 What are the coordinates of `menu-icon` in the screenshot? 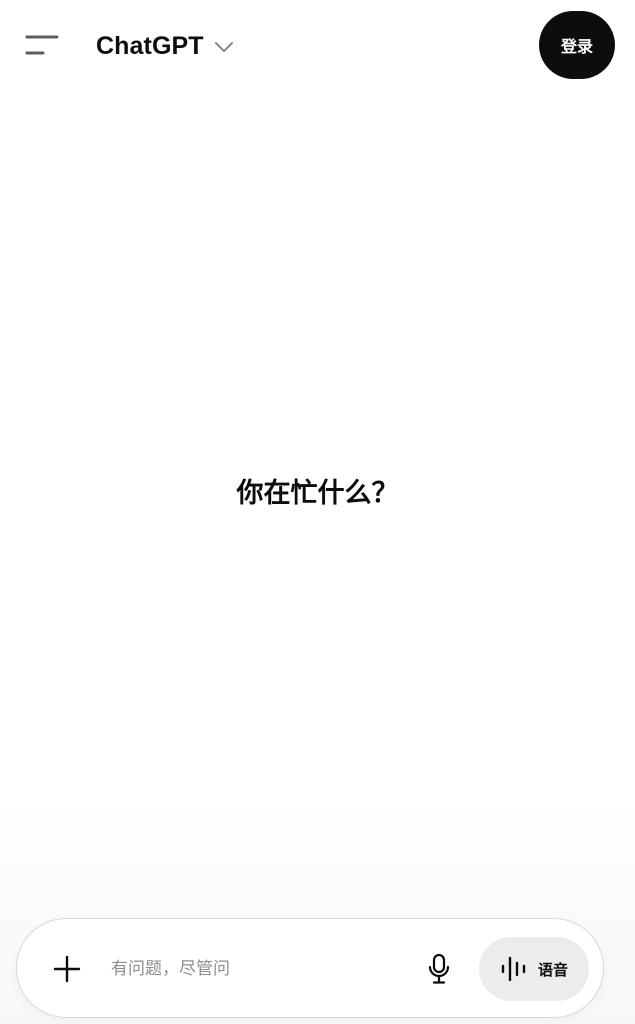 It's located at (42, 45).